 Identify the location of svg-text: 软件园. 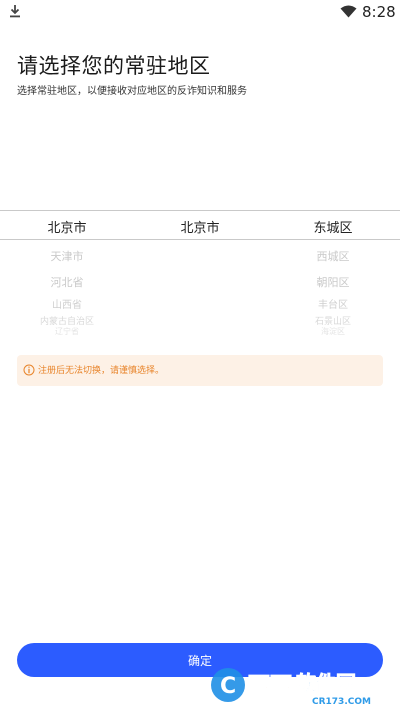
(326, 683).